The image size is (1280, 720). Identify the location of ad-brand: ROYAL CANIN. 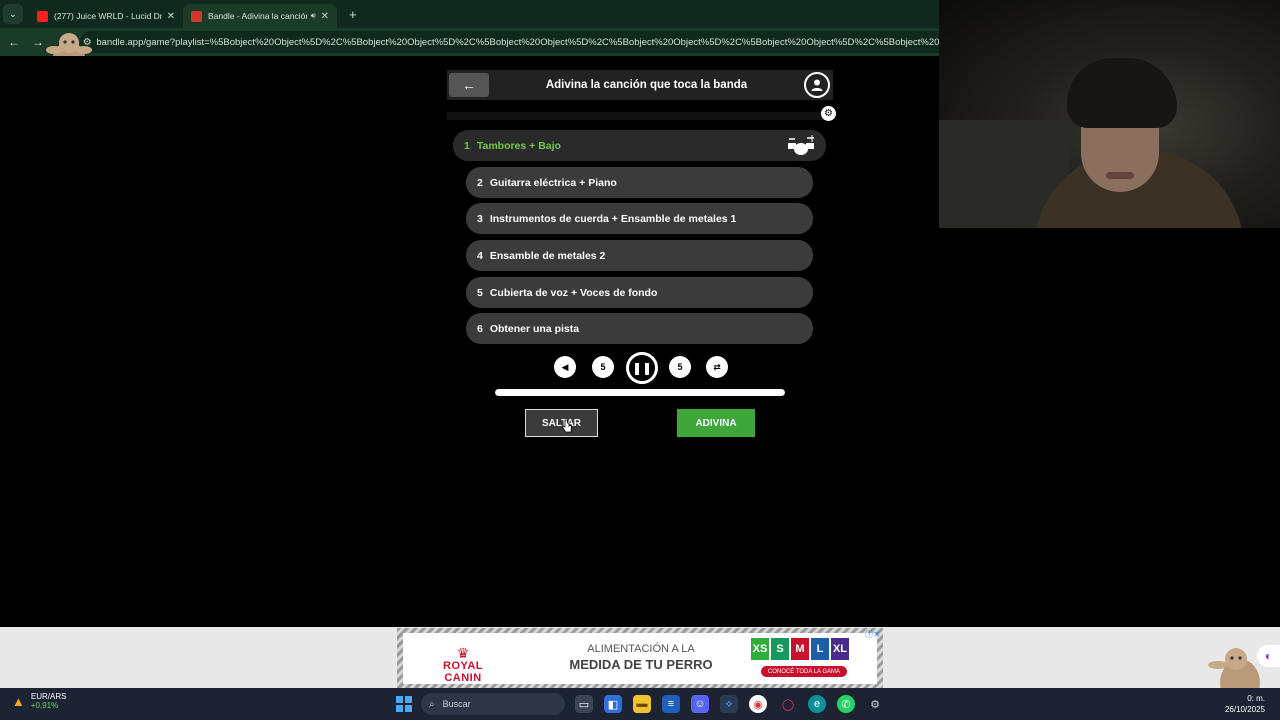
(463, 672).